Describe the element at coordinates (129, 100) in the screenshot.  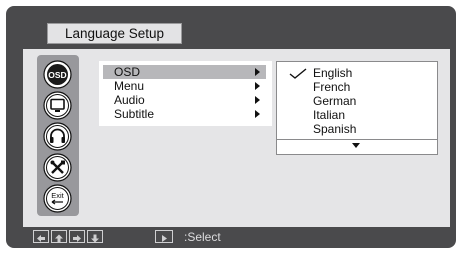
I see `menu-item-label: Audio` at that location.